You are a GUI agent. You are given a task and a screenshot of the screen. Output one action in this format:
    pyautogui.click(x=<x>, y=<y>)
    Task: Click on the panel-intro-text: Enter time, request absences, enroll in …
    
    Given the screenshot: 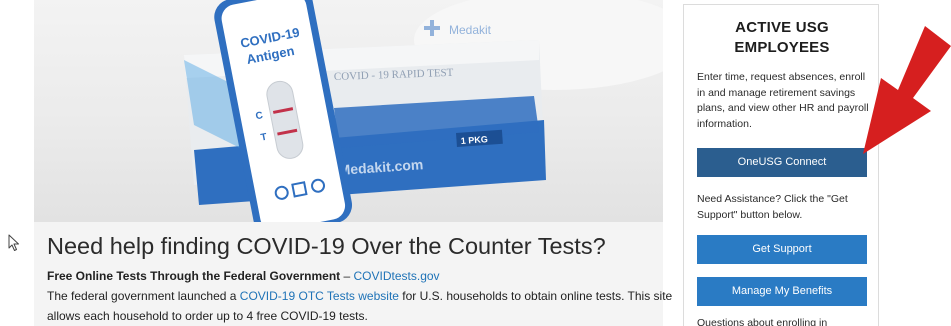 What is the action you would take?
    pyautogui.click(x=783, y=100)
    